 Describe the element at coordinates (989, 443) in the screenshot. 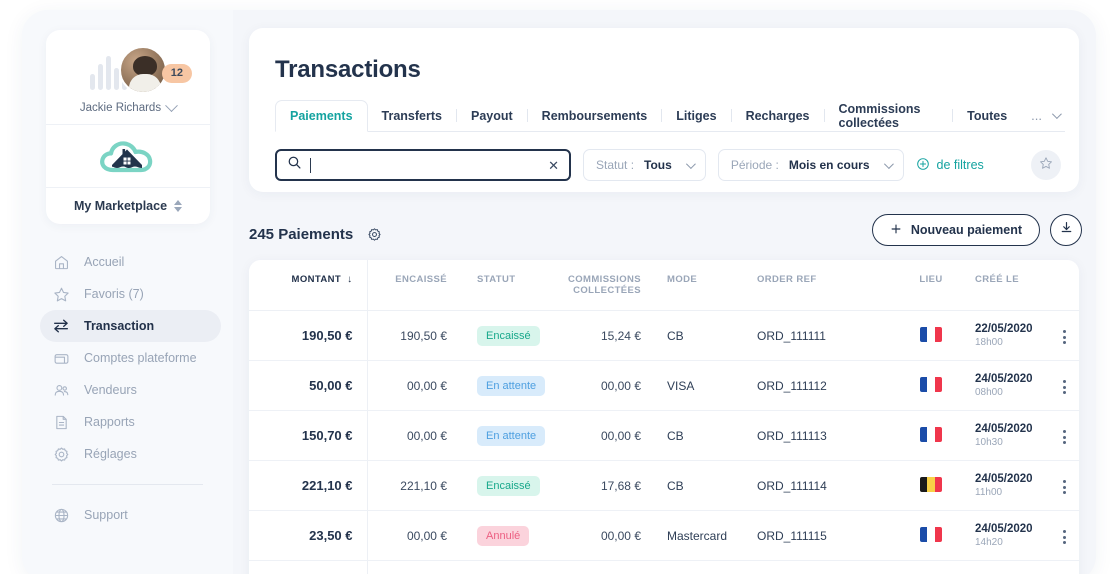

I see `created-time: 10h30` at that location.